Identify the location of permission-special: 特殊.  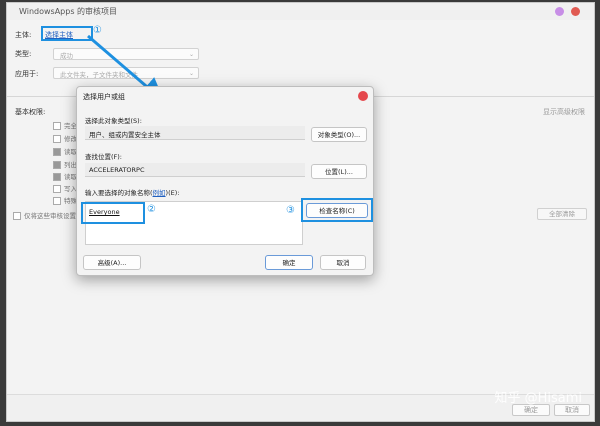
(65, 200).